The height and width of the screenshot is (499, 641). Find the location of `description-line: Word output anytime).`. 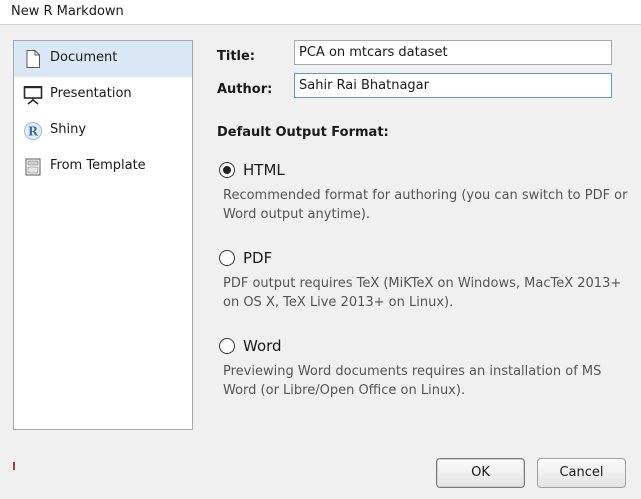

description-line: Word output anytime). is located at coordinates (297, 214).